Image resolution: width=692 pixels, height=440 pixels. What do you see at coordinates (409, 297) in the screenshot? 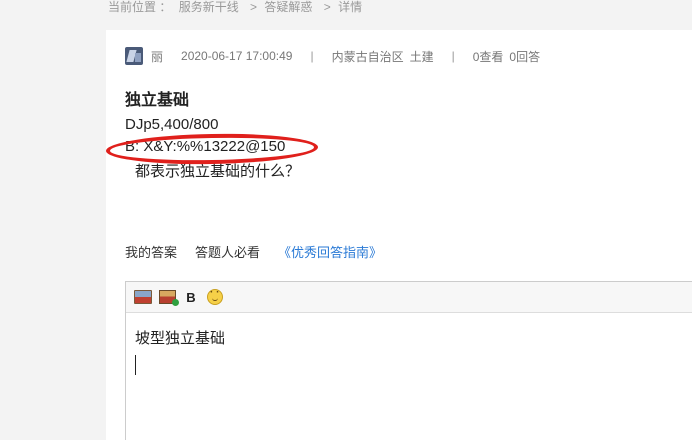
I see `editor-toolbar: B` at bounding box center [409, 297].